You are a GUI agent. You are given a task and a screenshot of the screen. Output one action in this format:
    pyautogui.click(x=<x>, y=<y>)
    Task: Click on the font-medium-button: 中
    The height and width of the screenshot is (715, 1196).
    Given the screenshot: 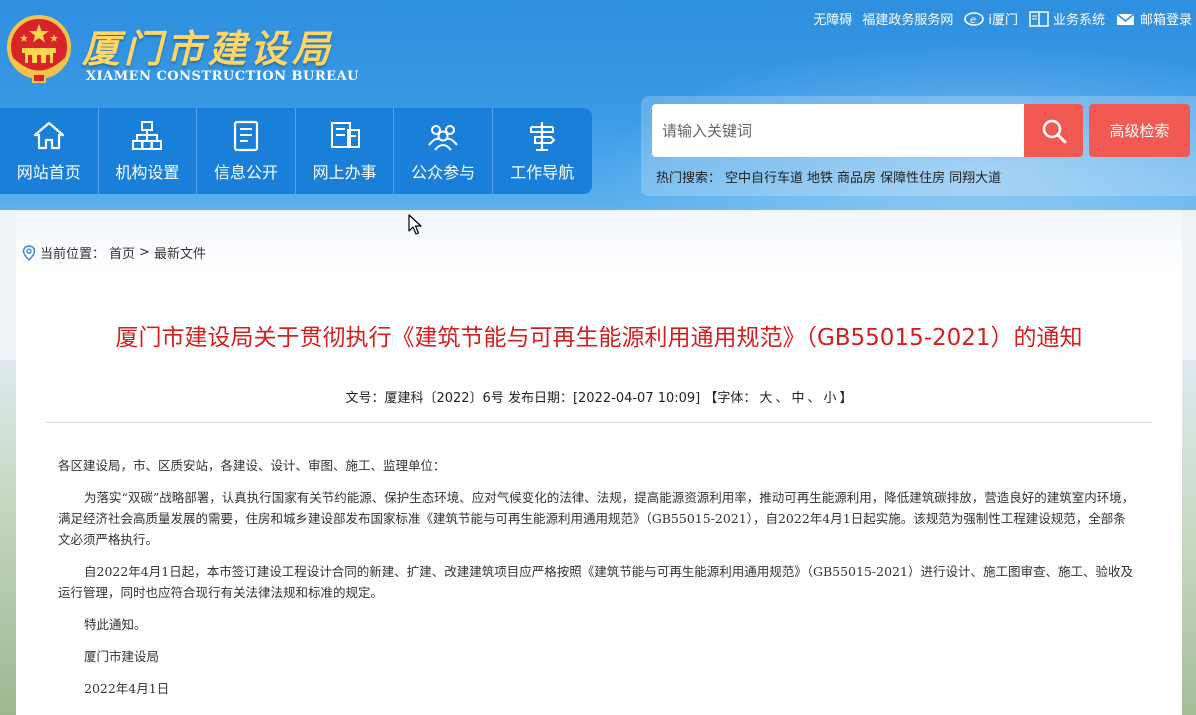 What is the action you would take?
    pyautogui.click(x=797, y=398)
    